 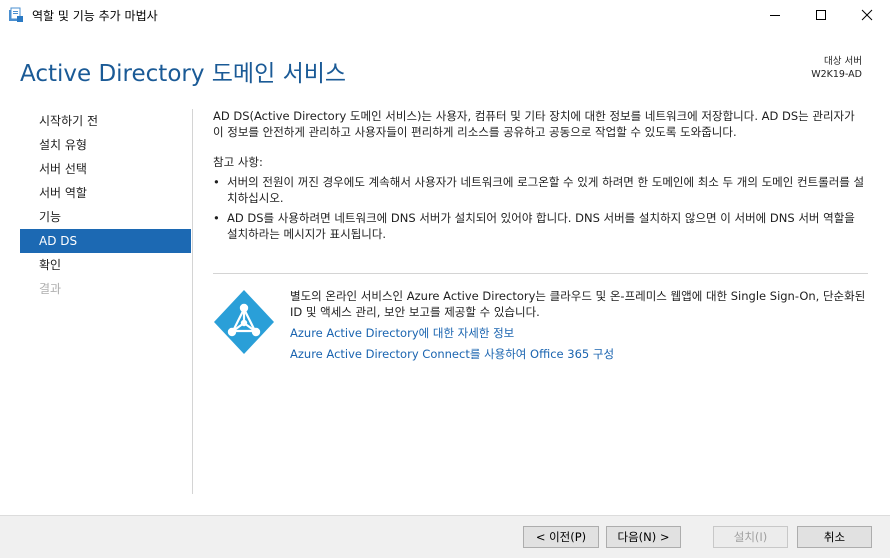 What do you see at coordinates (834, 537) in the screenshot?
I see `cancel-button: 취소` at bounding box center [834, 537].